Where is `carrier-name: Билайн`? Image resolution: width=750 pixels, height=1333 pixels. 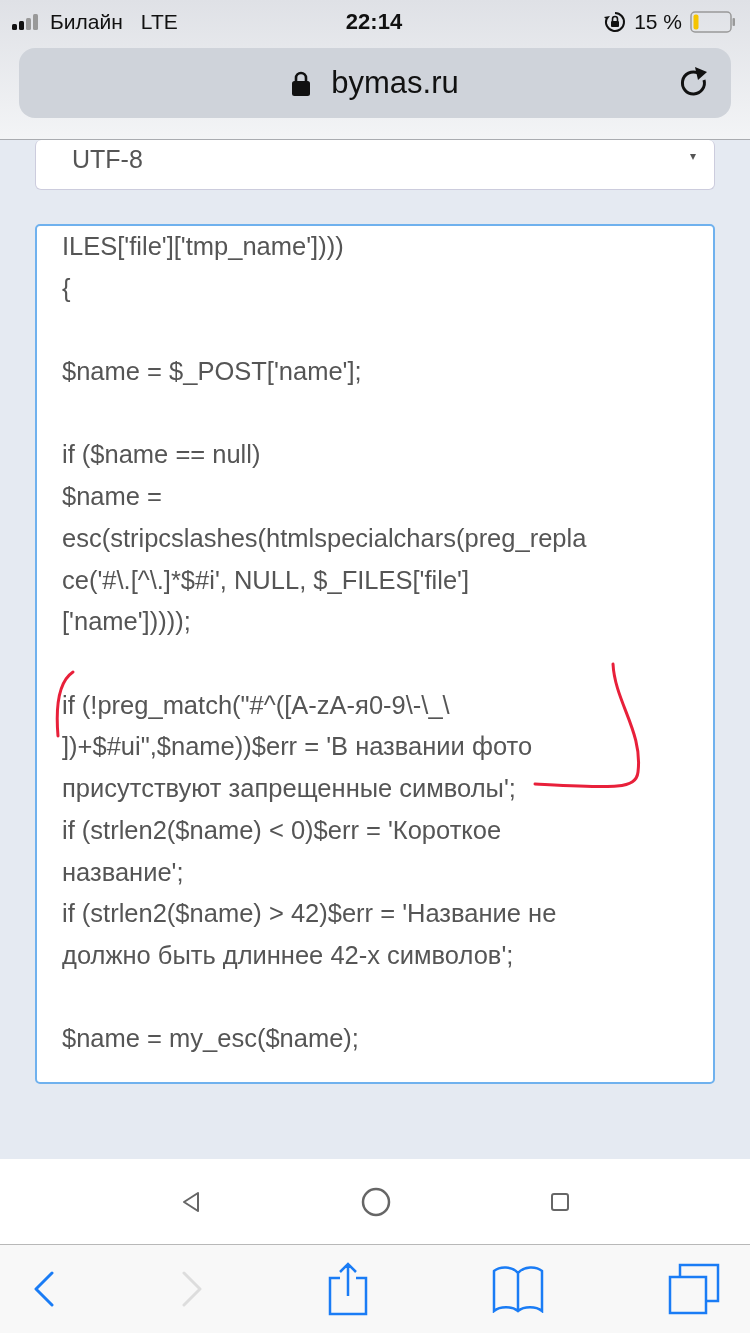 carrier-name: Билайн is located at coordinates (86, 22).